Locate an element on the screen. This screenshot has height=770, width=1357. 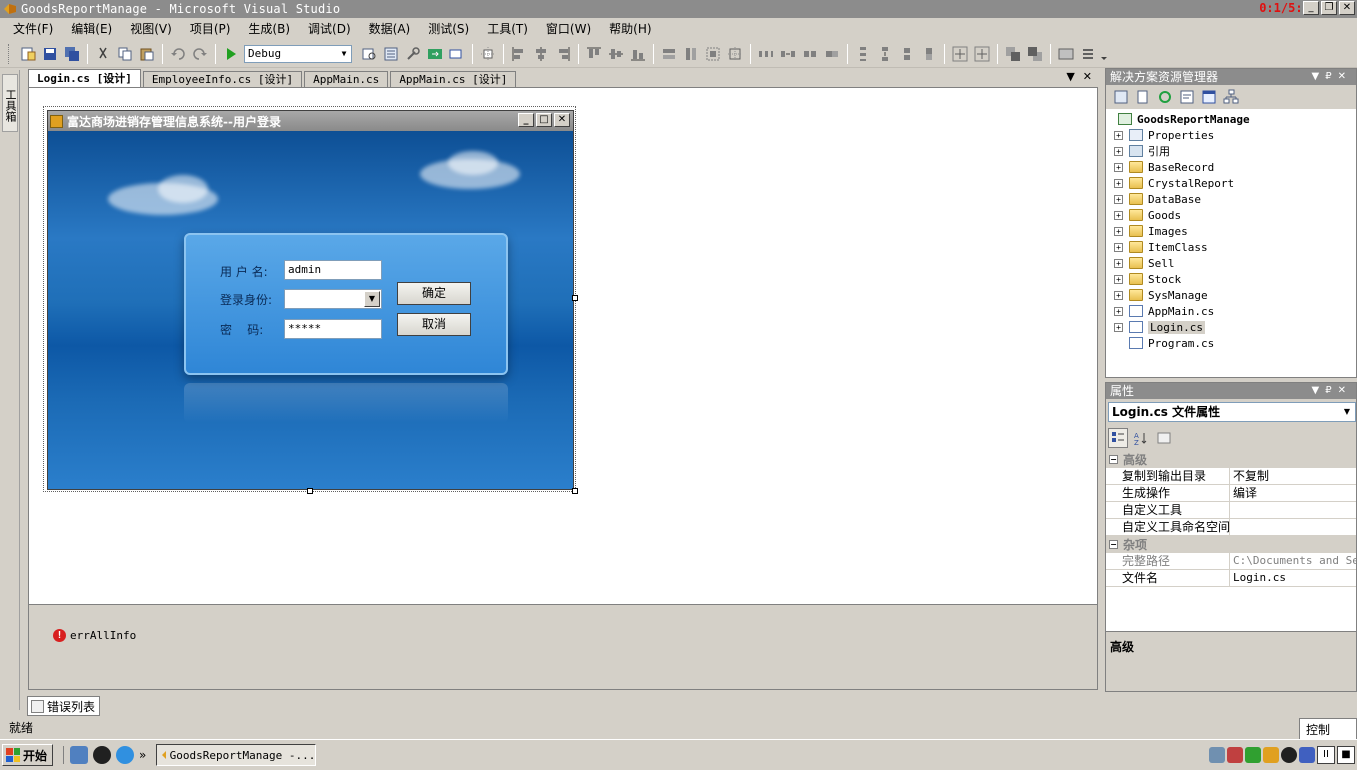
resize-handle-right is located at coordinates (575, 298).